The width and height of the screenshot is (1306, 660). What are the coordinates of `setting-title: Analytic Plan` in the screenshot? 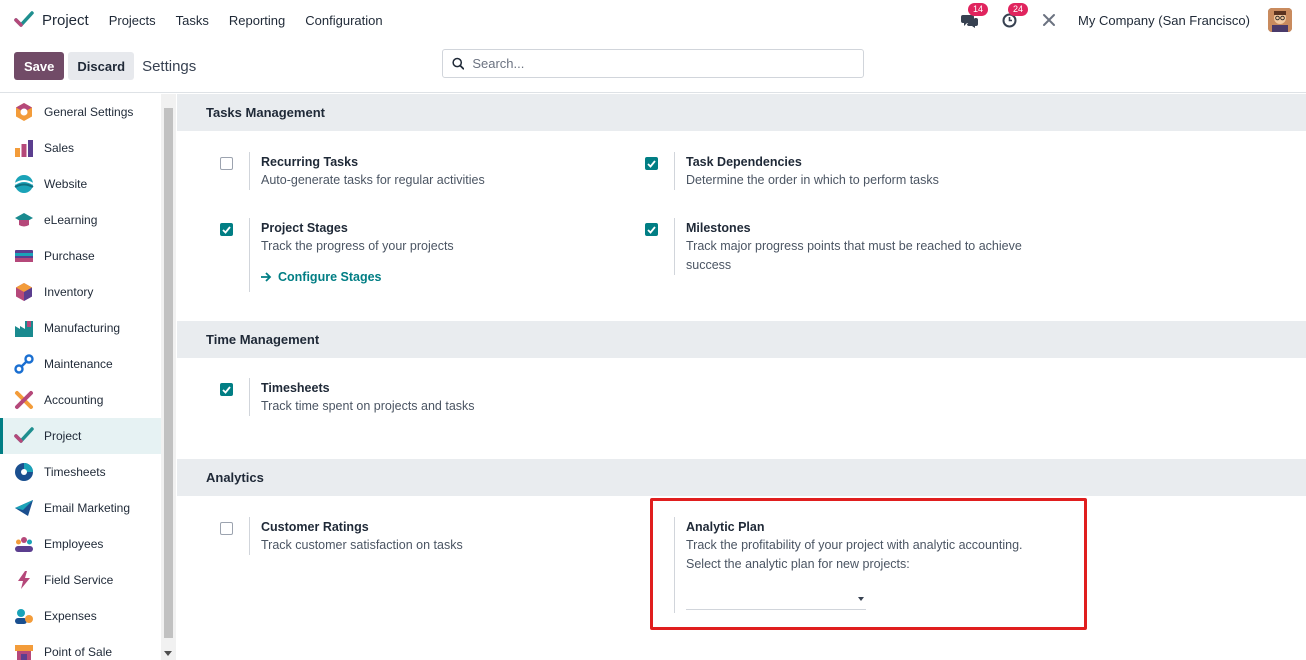 It's located at (725, 527).